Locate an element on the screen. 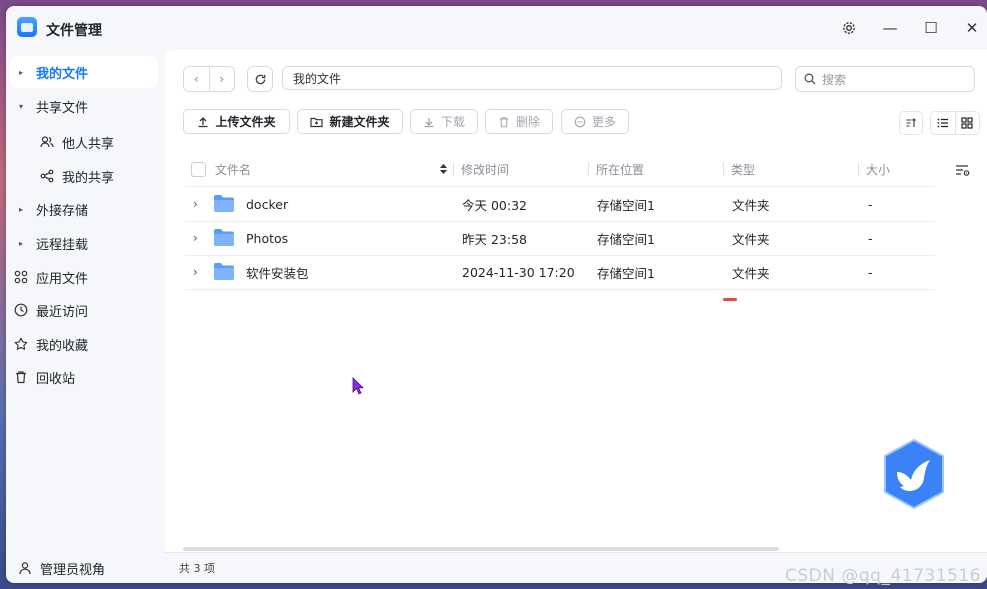 Image resolution: width=987 pixels, height=589 pixels. delete-label: 删除 is located at coordinates (527, 122).